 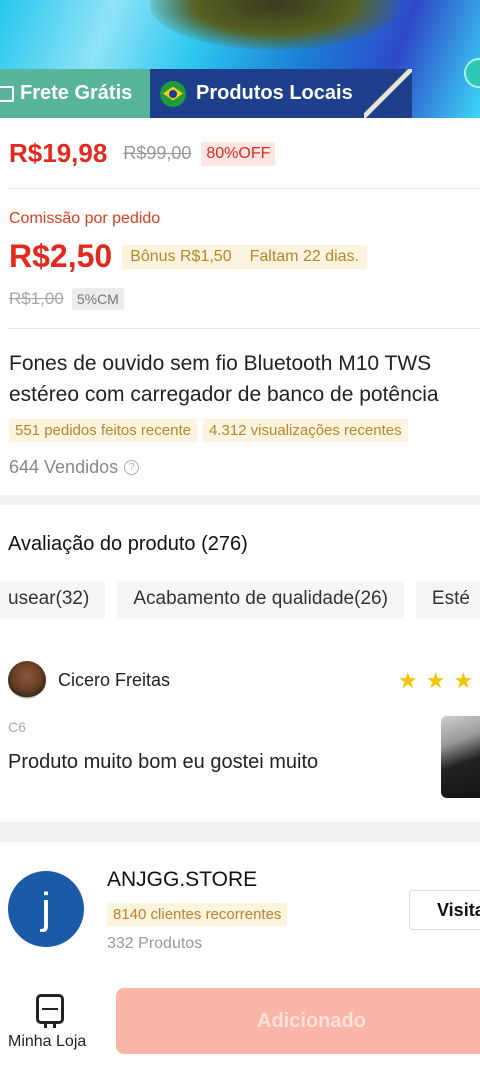 What do you see at coordinates (240, 59) in the screenshot?
I see `product-image-banner: Frete Grátis Produtos Locais` at bounding box center [240, 59].